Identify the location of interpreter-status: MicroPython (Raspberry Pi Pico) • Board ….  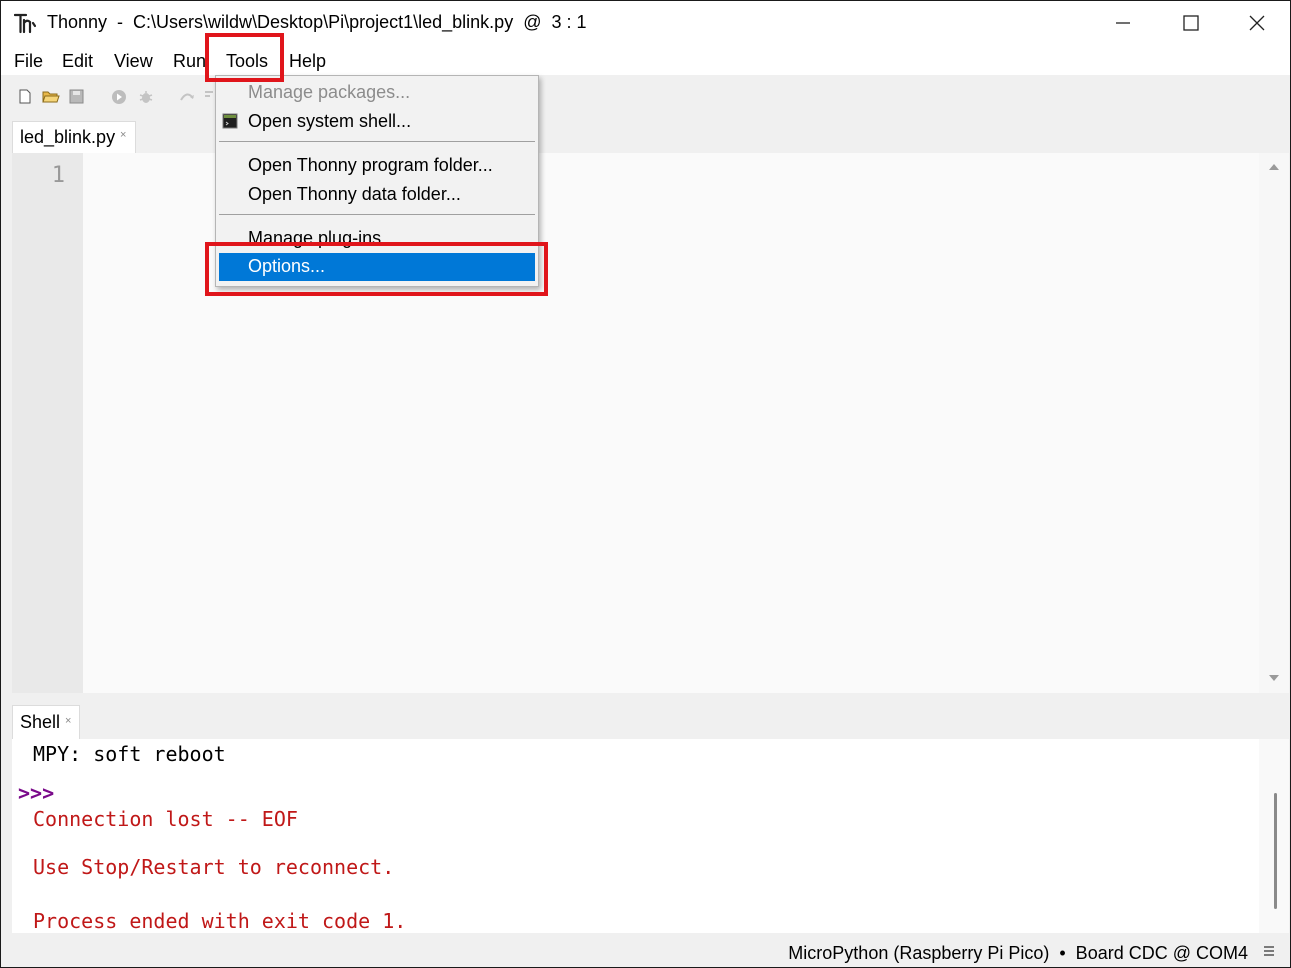
(1018, 953).